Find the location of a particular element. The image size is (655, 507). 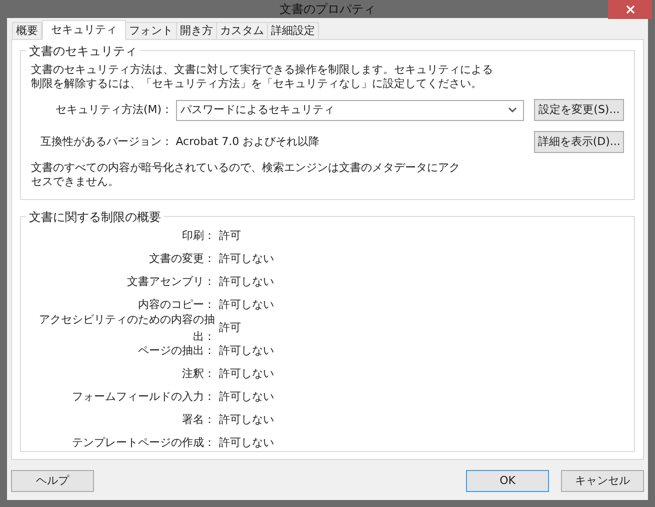

dialog-button: キャンセル is located at coordinates (602, 481).